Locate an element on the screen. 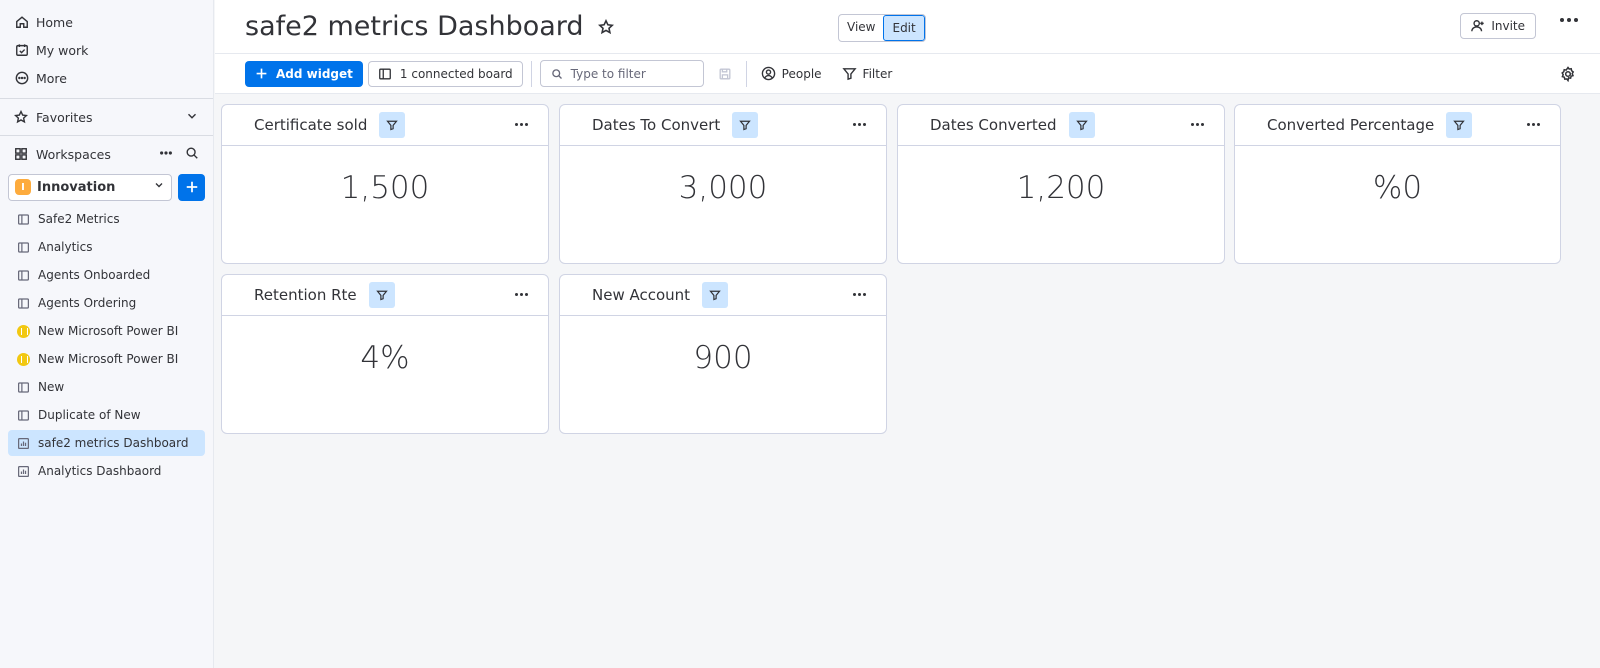 The height and width of the screenshot is (668, 1600). widget-title: Dates To Convert is located at coordinates (656, 125).